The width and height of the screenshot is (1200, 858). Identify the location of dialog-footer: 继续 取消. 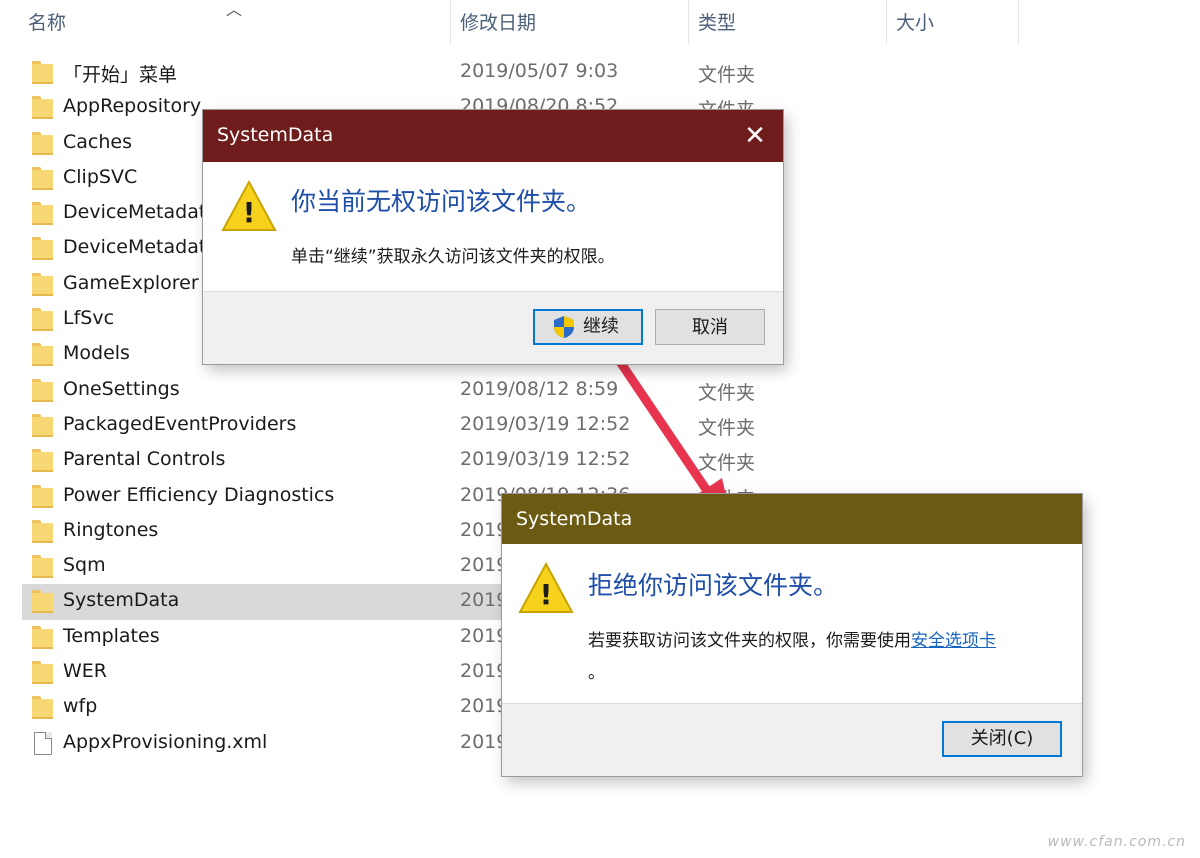
(493, 327).